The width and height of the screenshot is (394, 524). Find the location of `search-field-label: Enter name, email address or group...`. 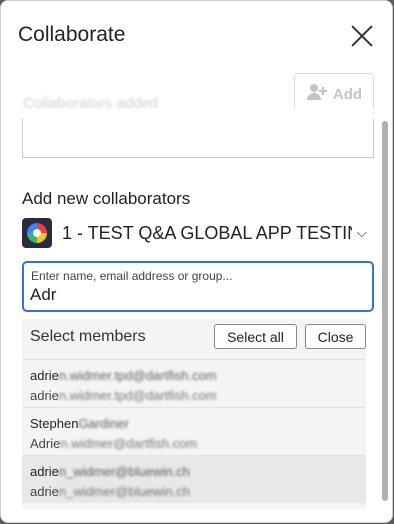

search-field-label: Enter name, email address or group... is located at coordinates (132, 276).